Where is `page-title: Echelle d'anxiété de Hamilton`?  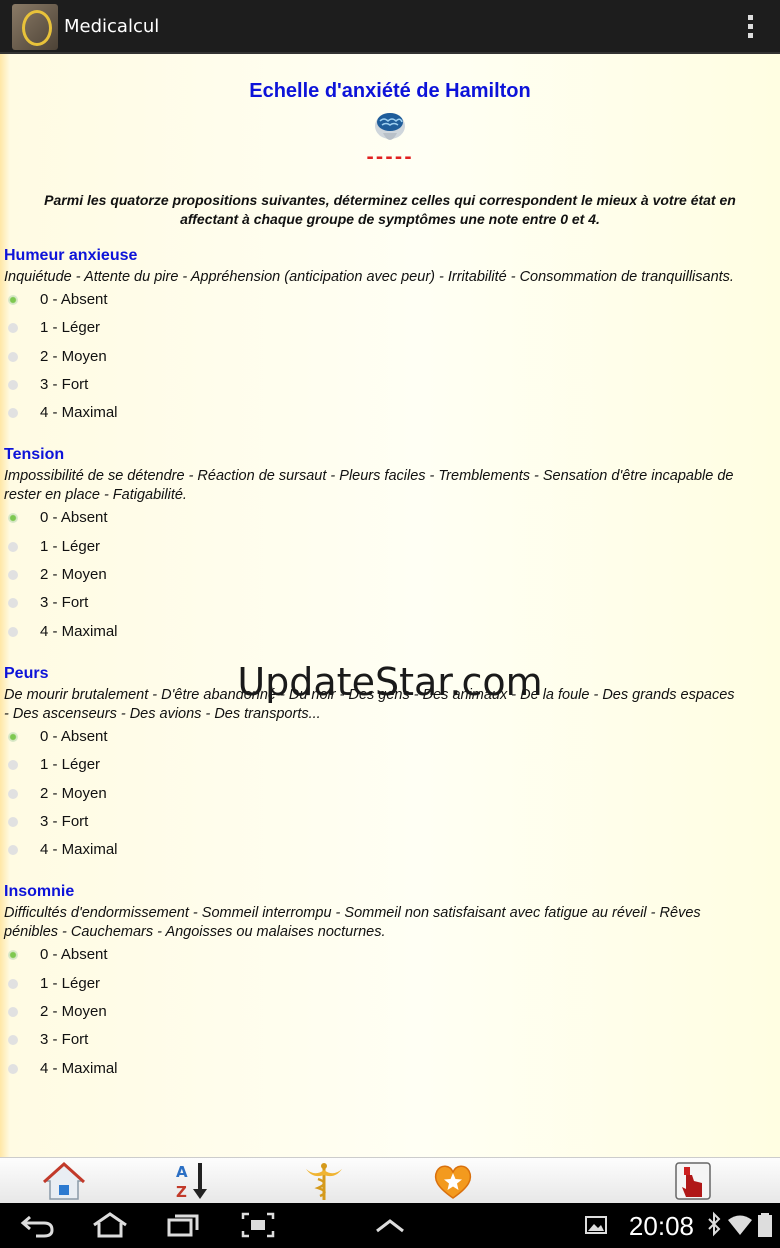
page-title: Echelle d'anxiété de Hamilton is located at coordinates (390, 91).